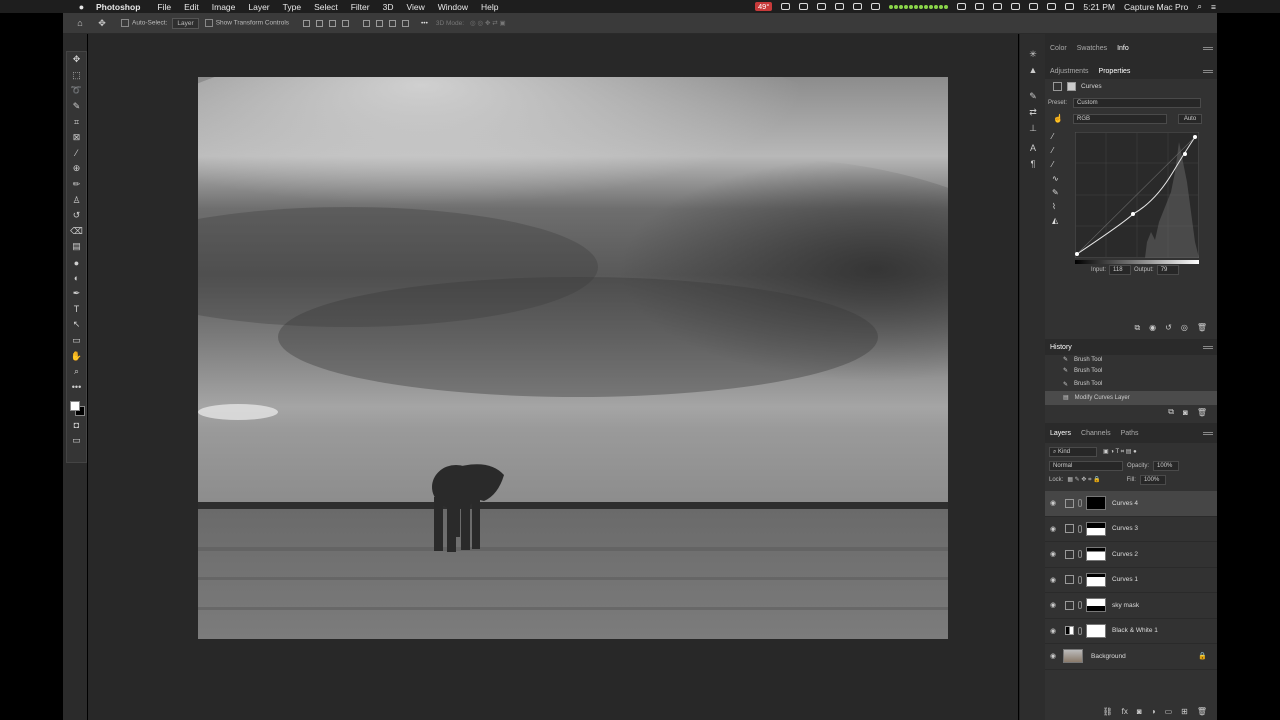  I want to click on curves-graph, so click(1137, 195).